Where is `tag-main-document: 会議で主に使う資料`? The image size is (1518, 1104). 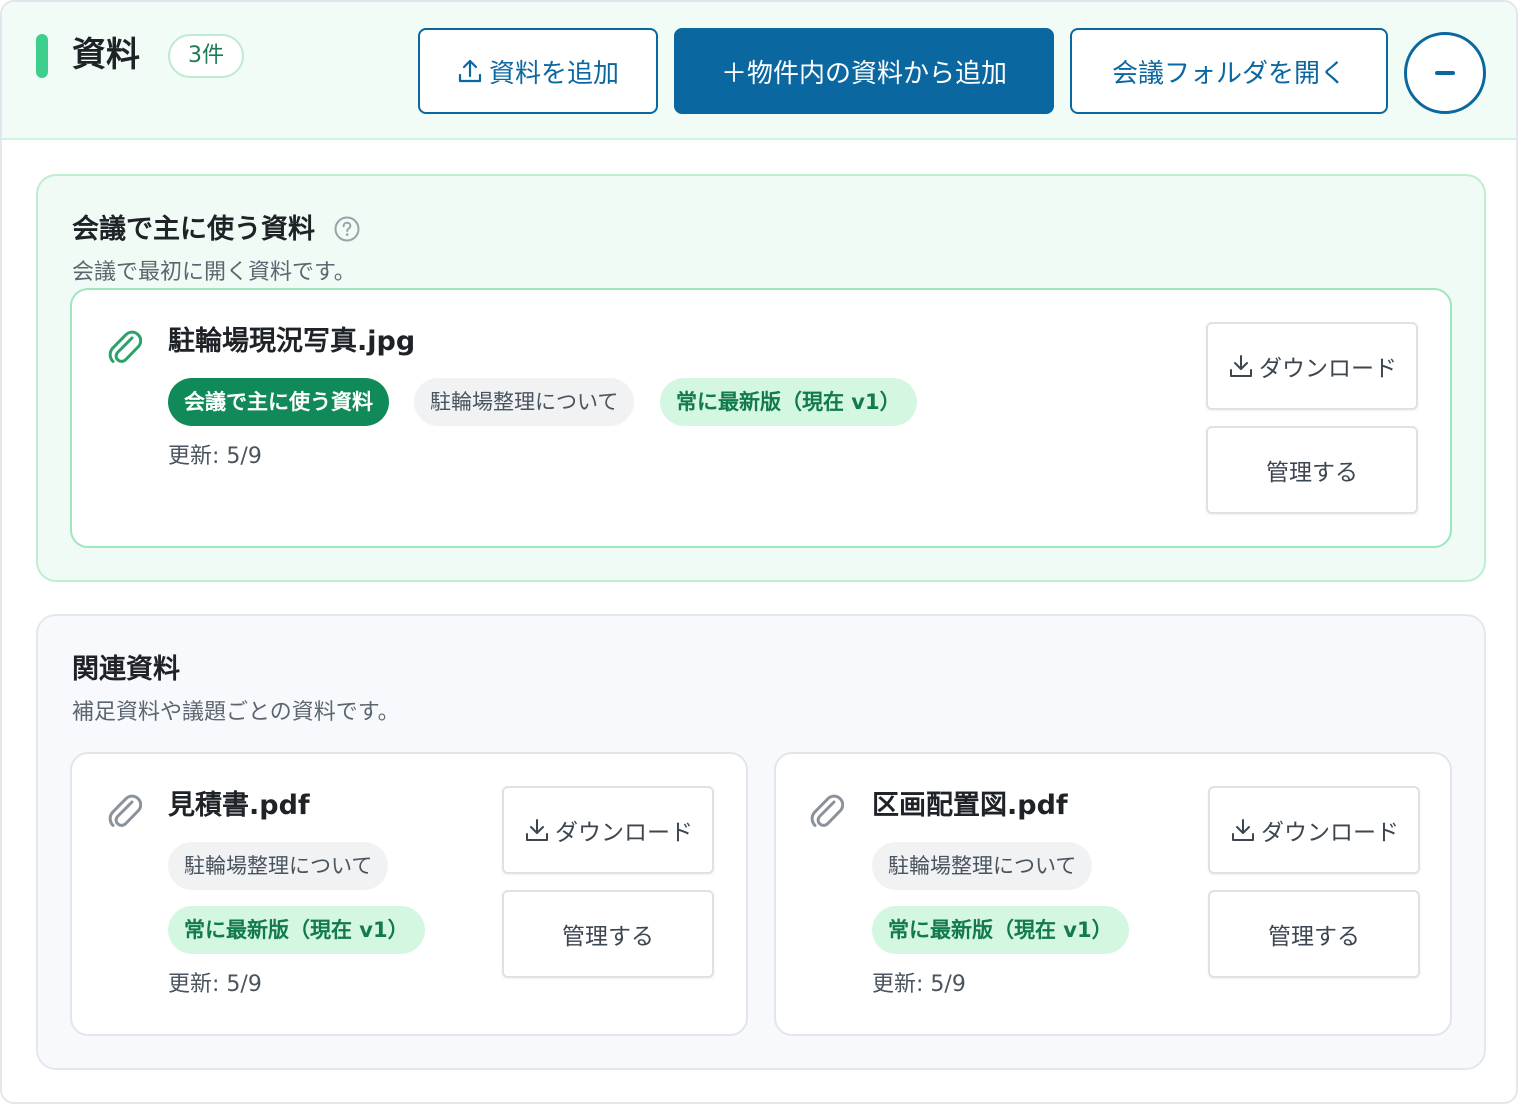 tag-main-document: 会議で主に使う資料 is located at coordinates (278, 402).